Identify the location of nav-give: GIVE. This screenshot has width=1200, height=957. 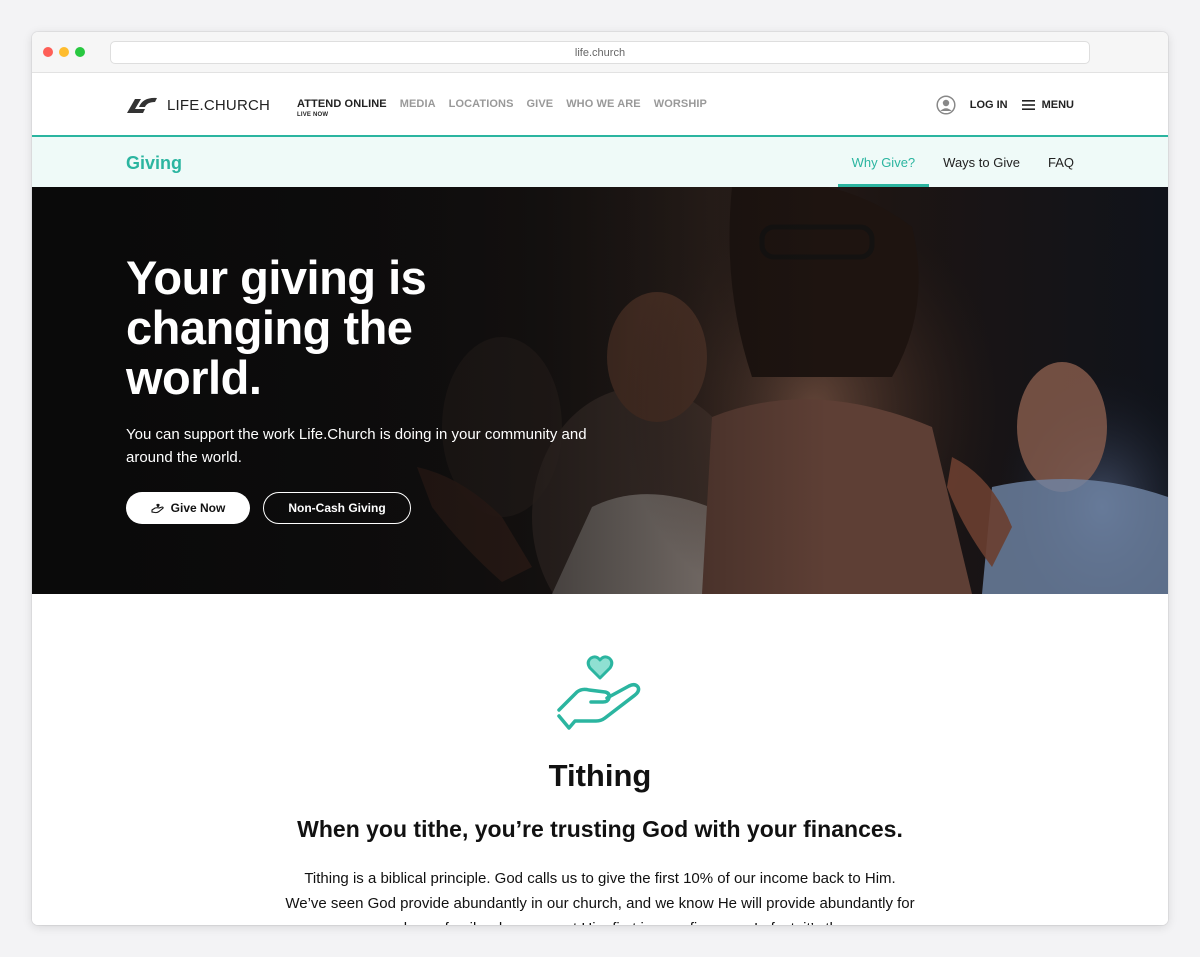
(540, 104).